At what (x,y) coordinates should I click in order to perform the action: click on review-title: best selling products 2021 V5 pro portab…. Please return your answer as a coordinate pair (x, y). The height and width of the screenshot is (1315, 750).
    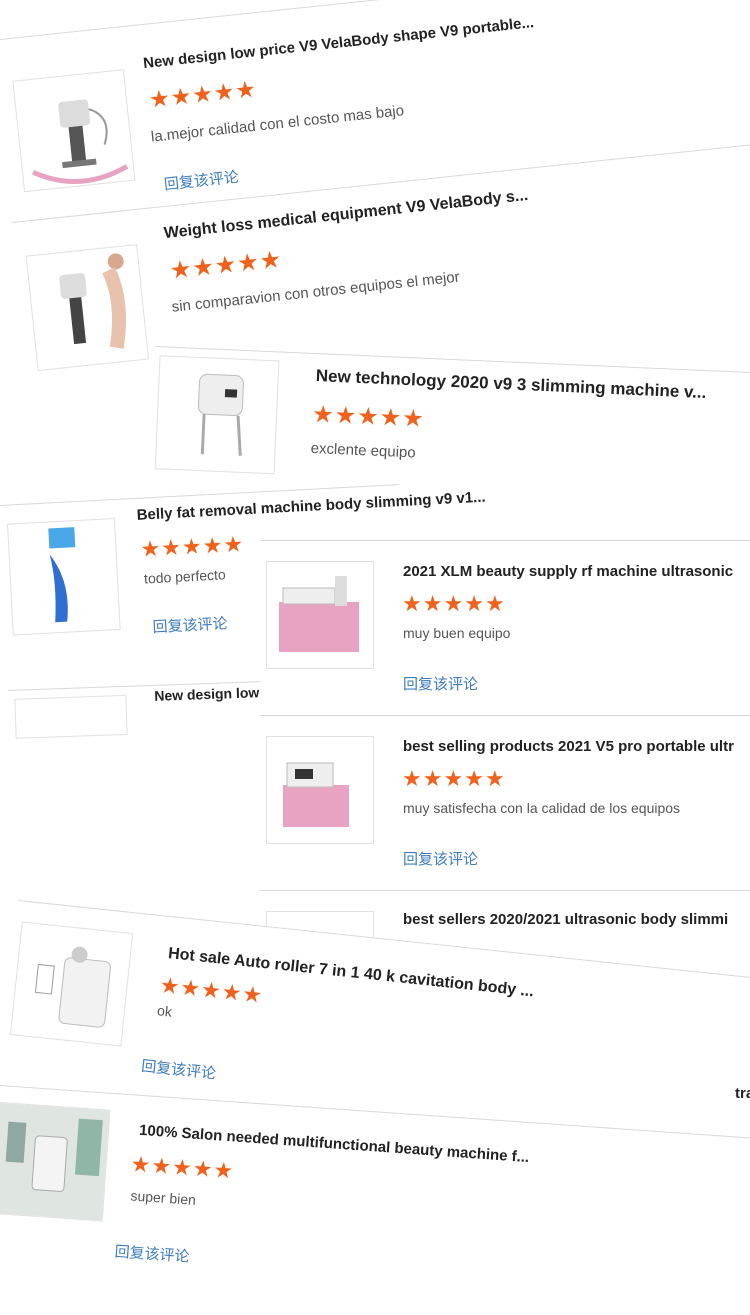
    Looking at the image, I should click on (568, 746).